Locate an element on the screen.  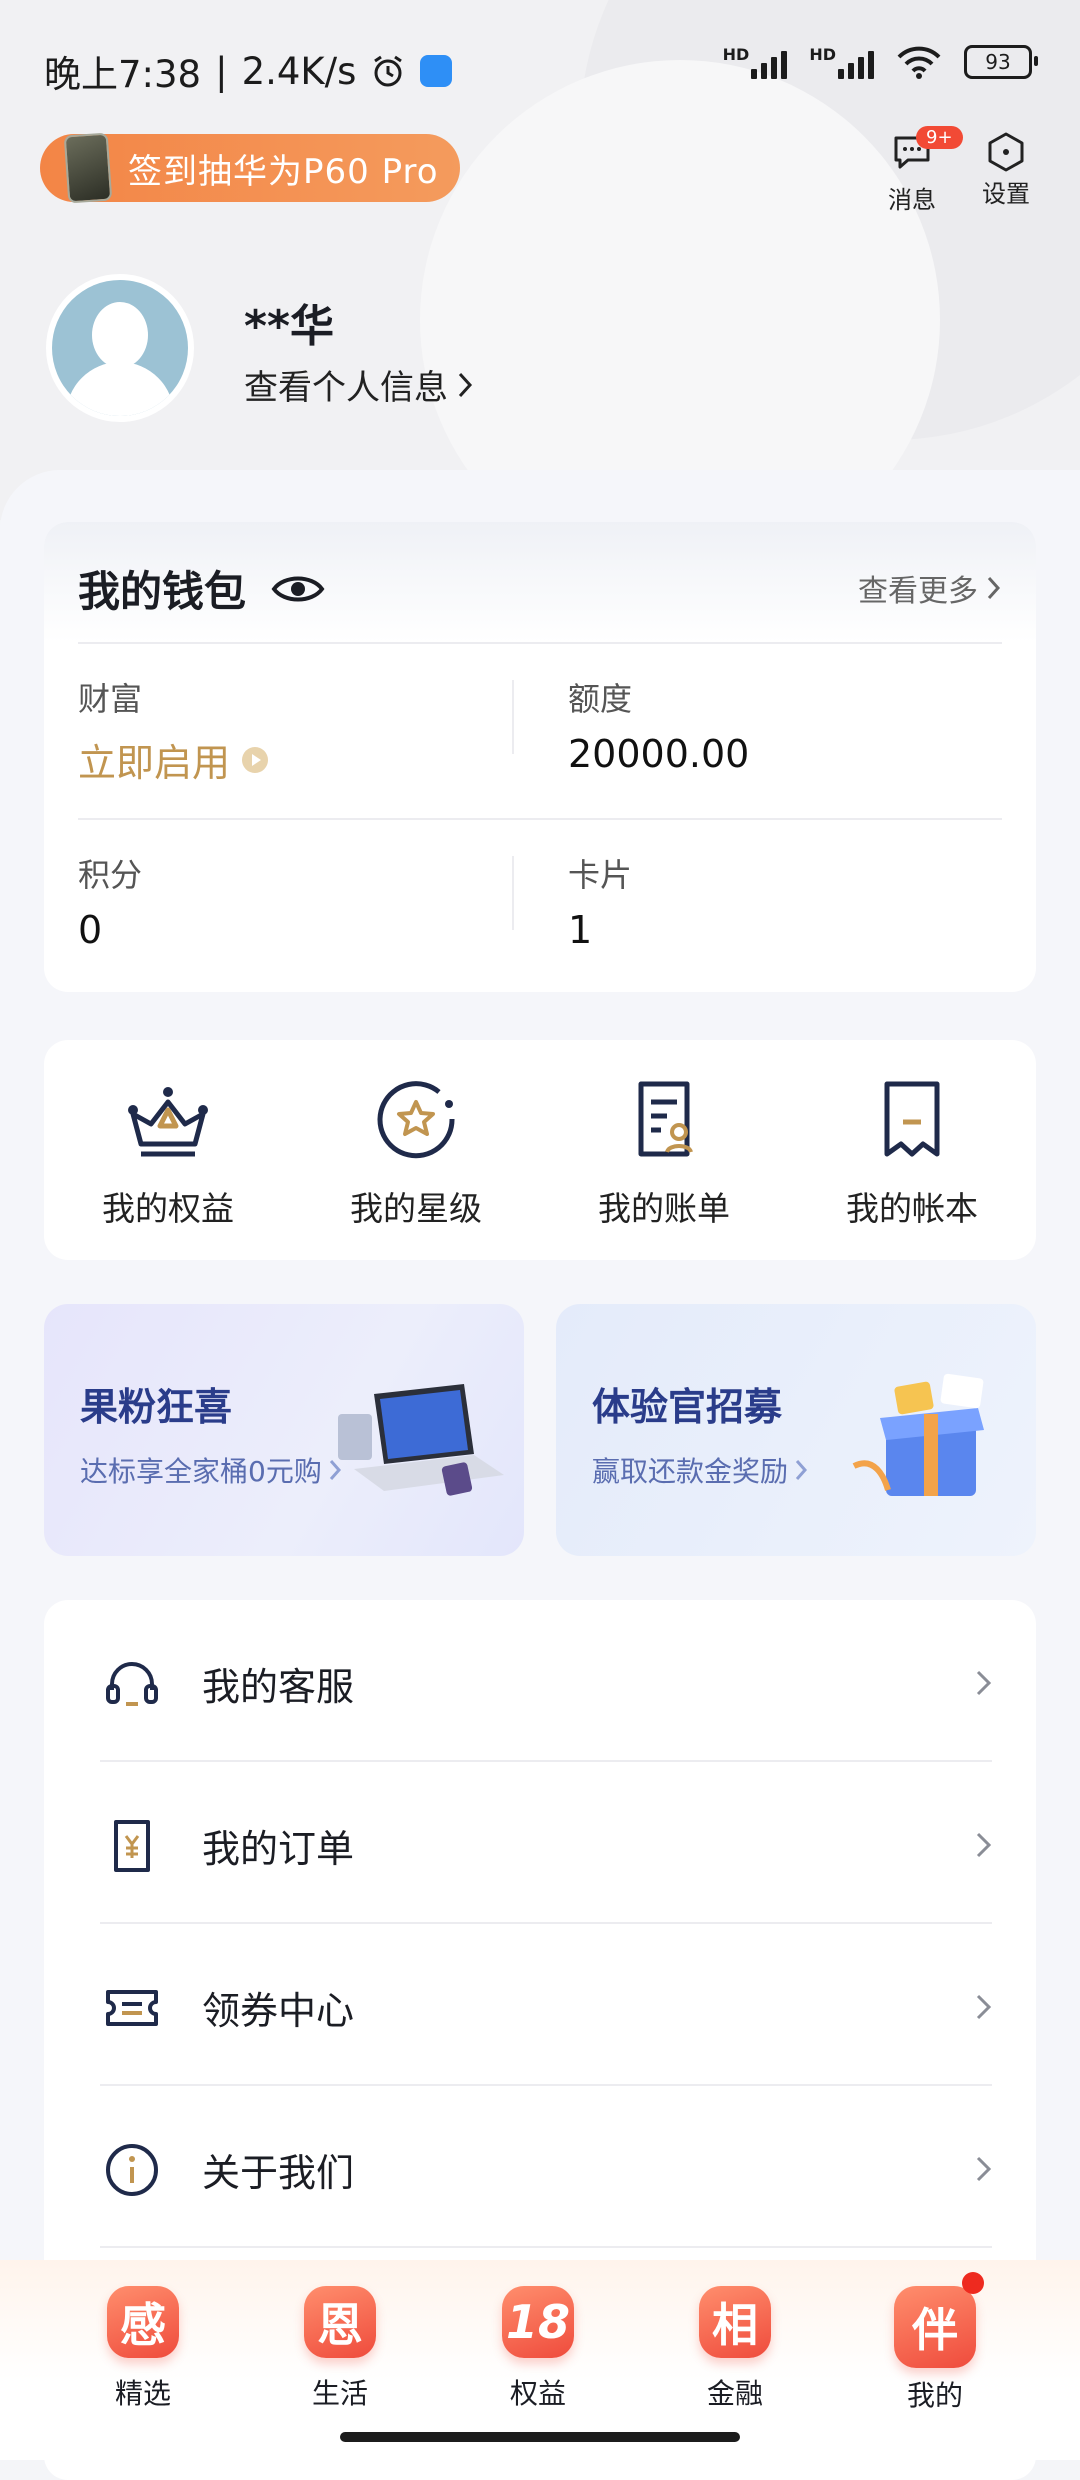
promo-signin-banner: 签到抽华为P60 Pro is located at coordinates (250, 168).